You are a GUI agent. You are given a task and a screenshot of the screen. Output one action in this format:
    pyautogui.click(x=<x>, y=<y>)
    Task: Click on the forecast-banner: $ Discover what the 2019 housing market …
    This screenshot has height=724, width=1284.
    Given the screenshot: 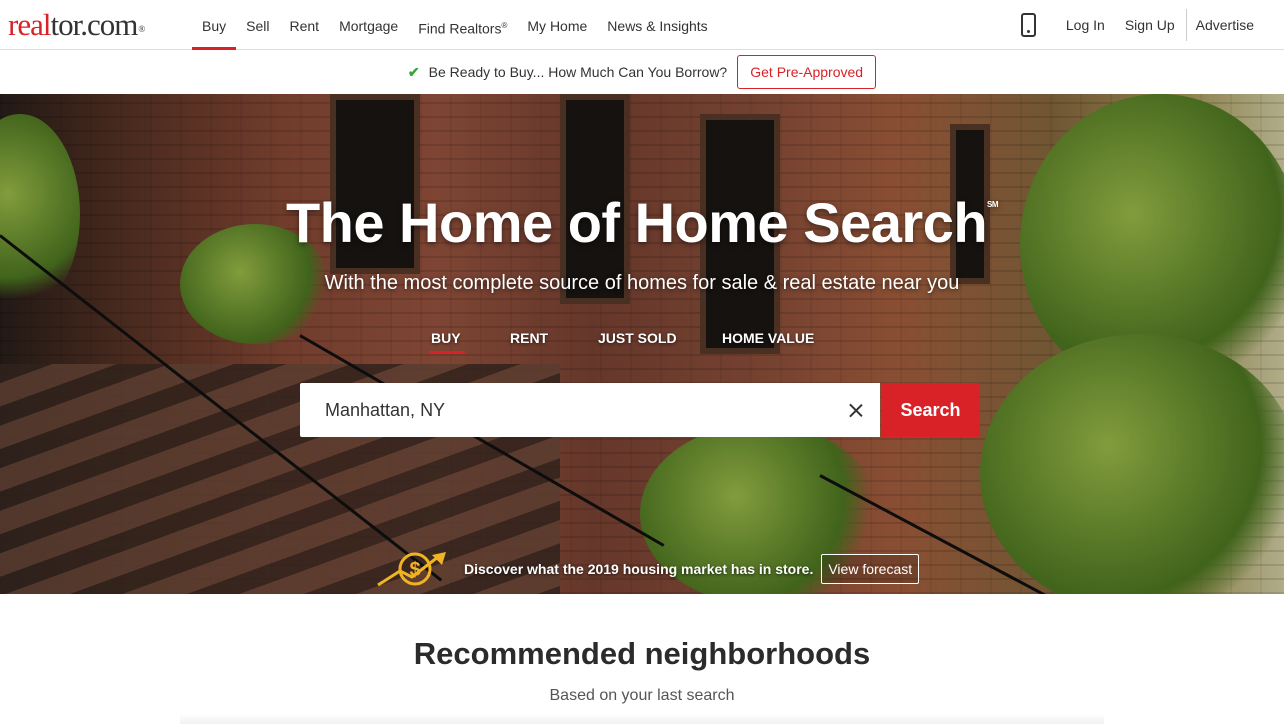 What is the action you would take?
    pyautogui.click(x=648, y=569)
    